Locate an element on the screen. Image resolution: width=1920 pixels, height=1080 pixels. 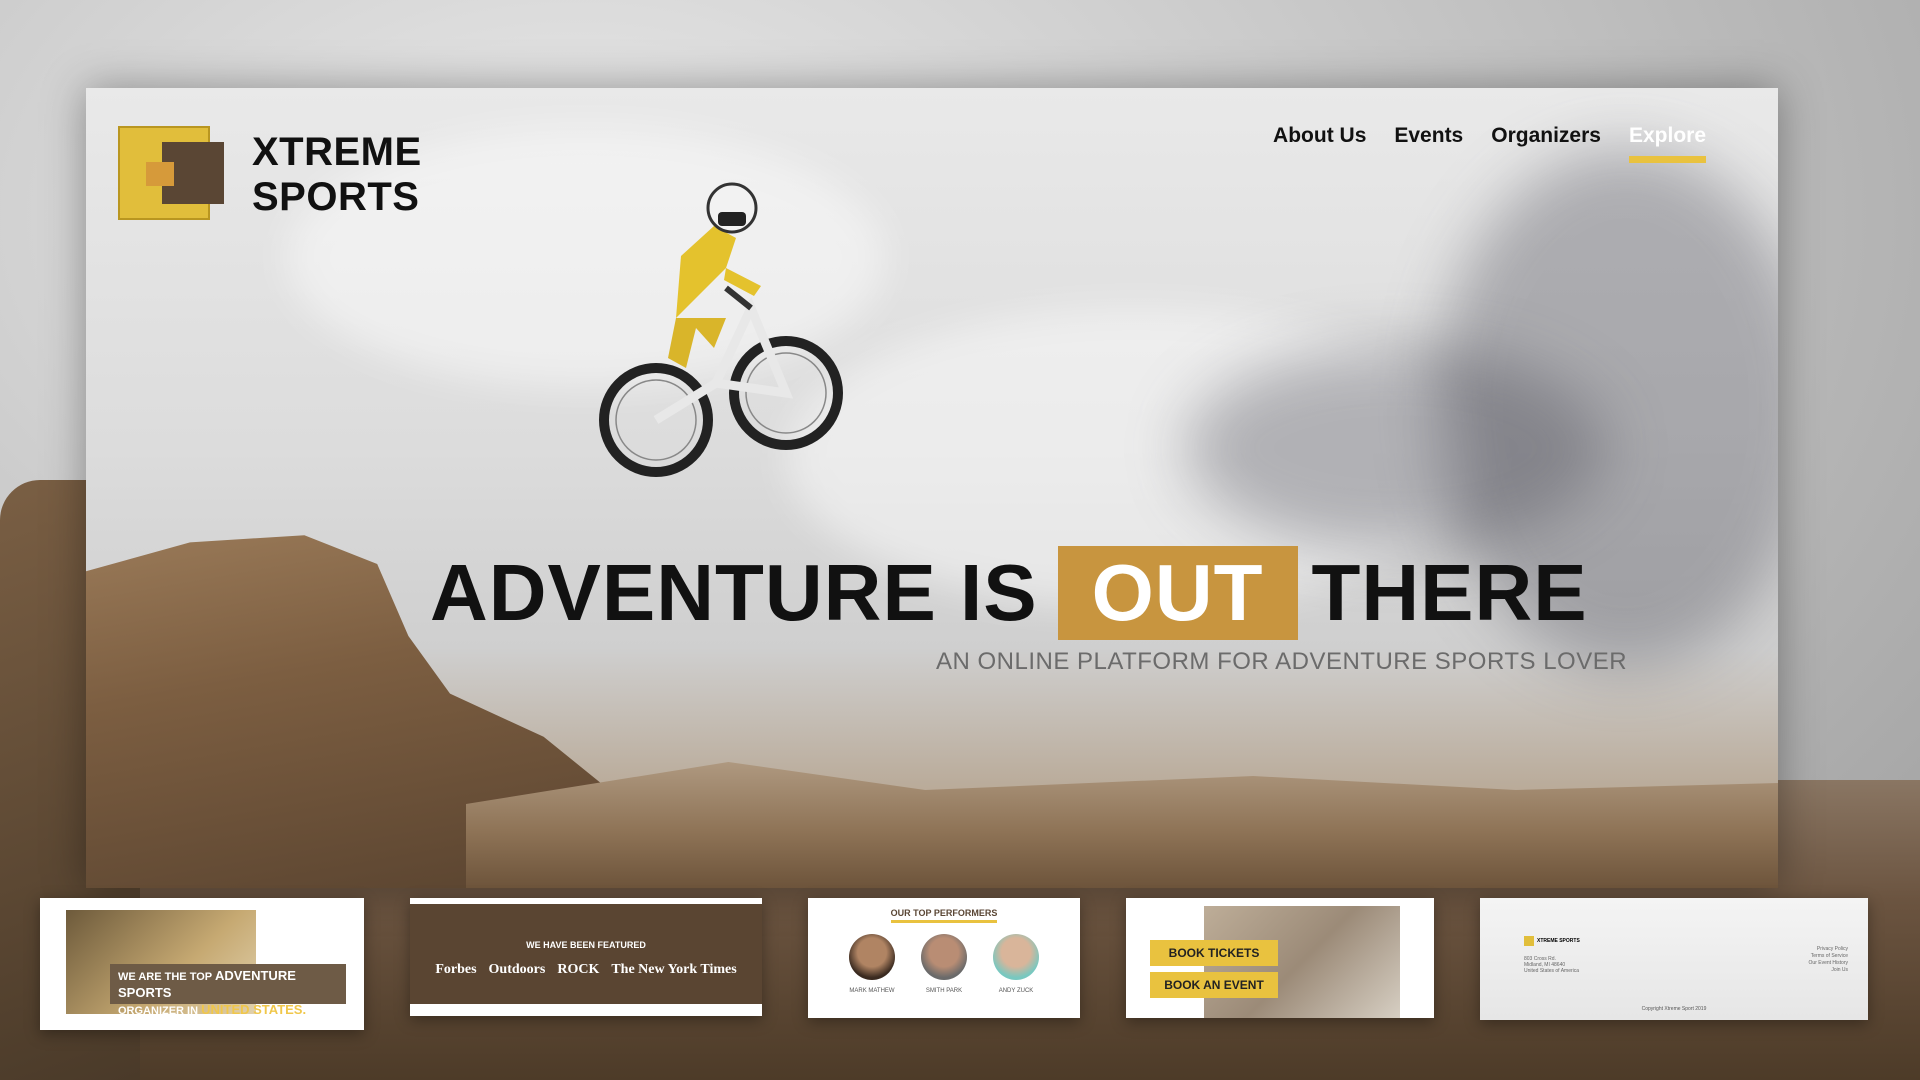
mountain-biker-image is located at coordinates (721, 329).